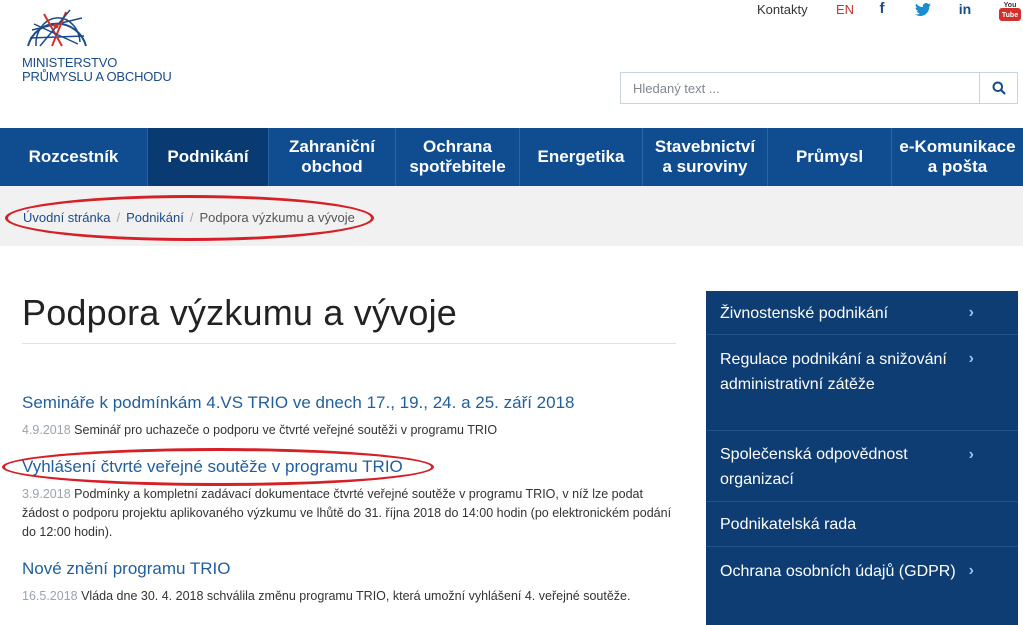  What do you see at coordinates (1010, 5) in the screenshot?
I see `svg-text: You` at bounding box center [1010, 5].